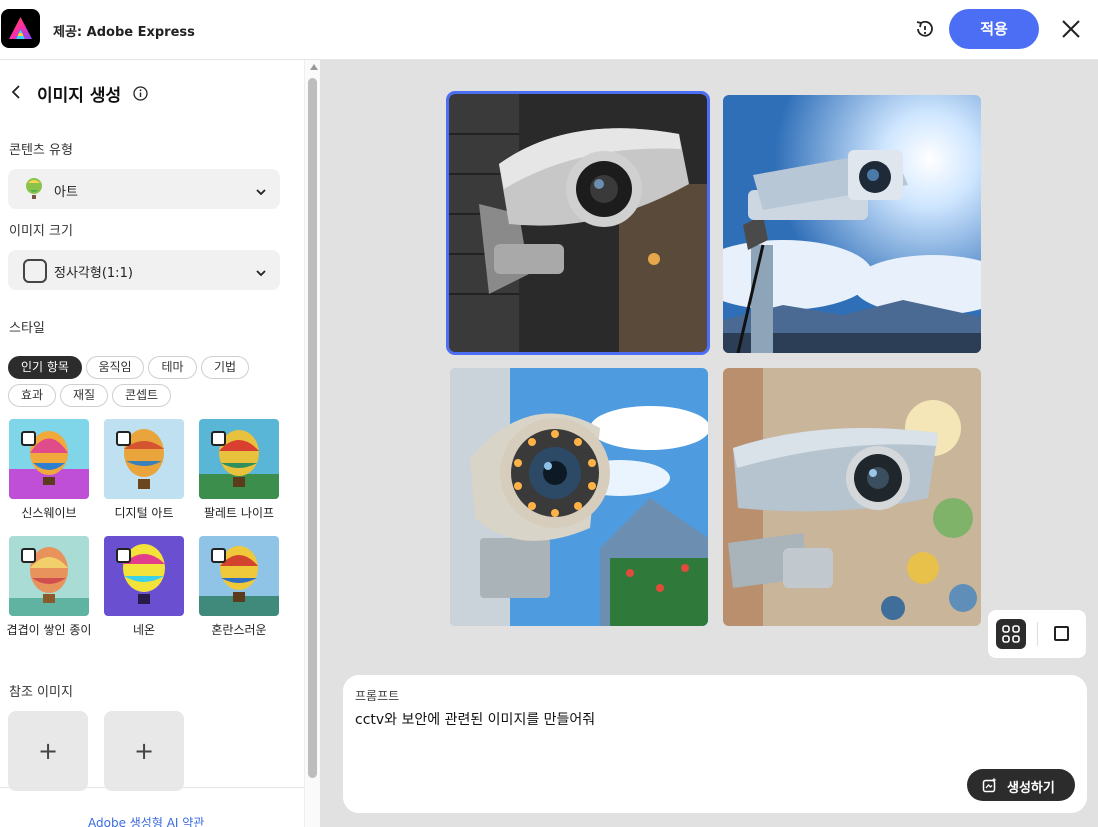  Describe the element at coordinates (239, 576) in the screenshot. I see `style-tile-chaotic` at that location.